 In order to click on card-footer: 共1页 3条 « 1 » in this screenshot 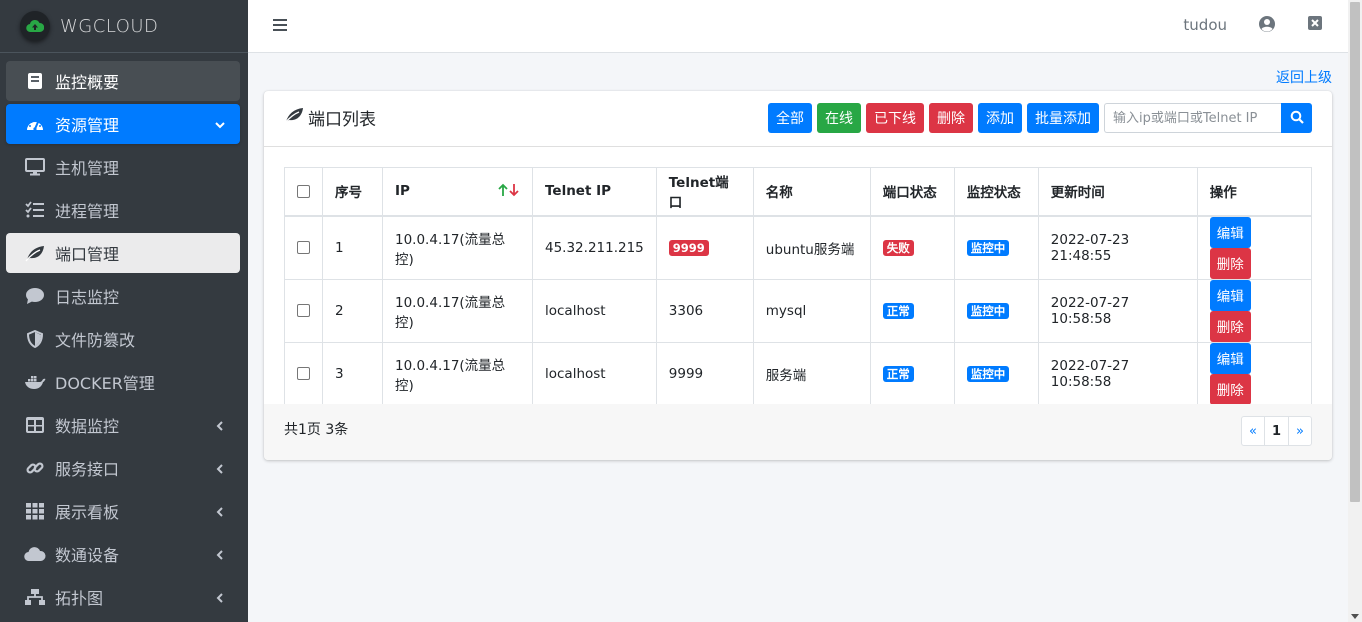, I will do `click(798, 432)`.